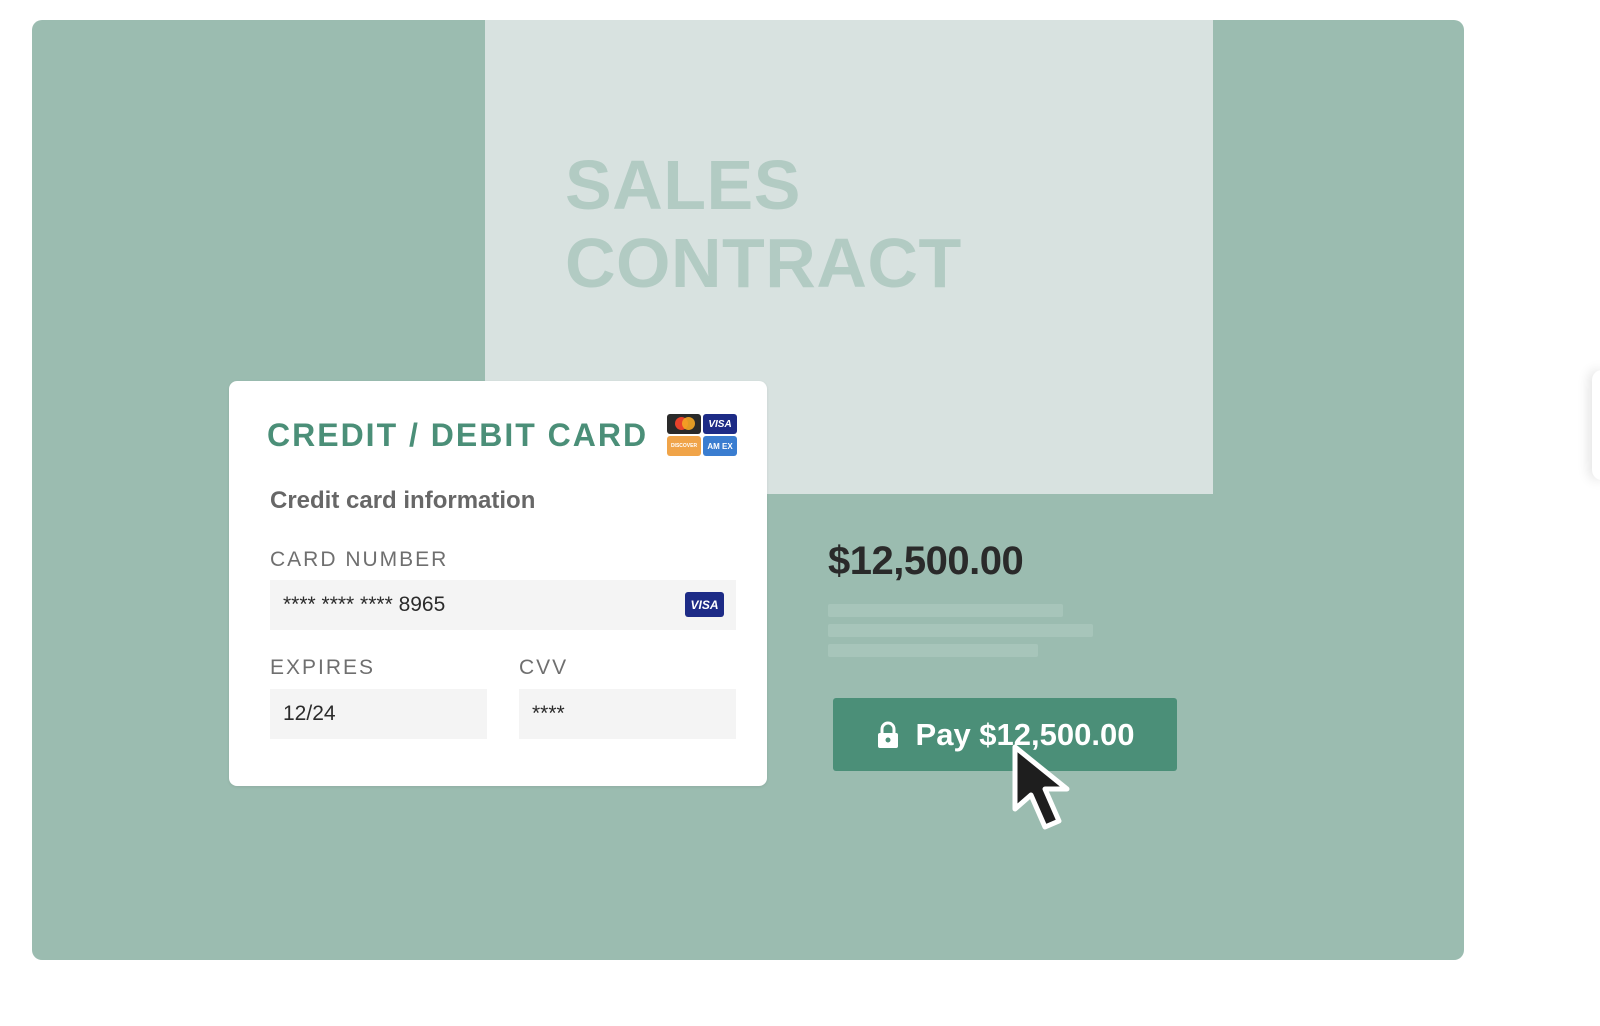  I want to click on expires-value: 12/24, so click(309, 713).